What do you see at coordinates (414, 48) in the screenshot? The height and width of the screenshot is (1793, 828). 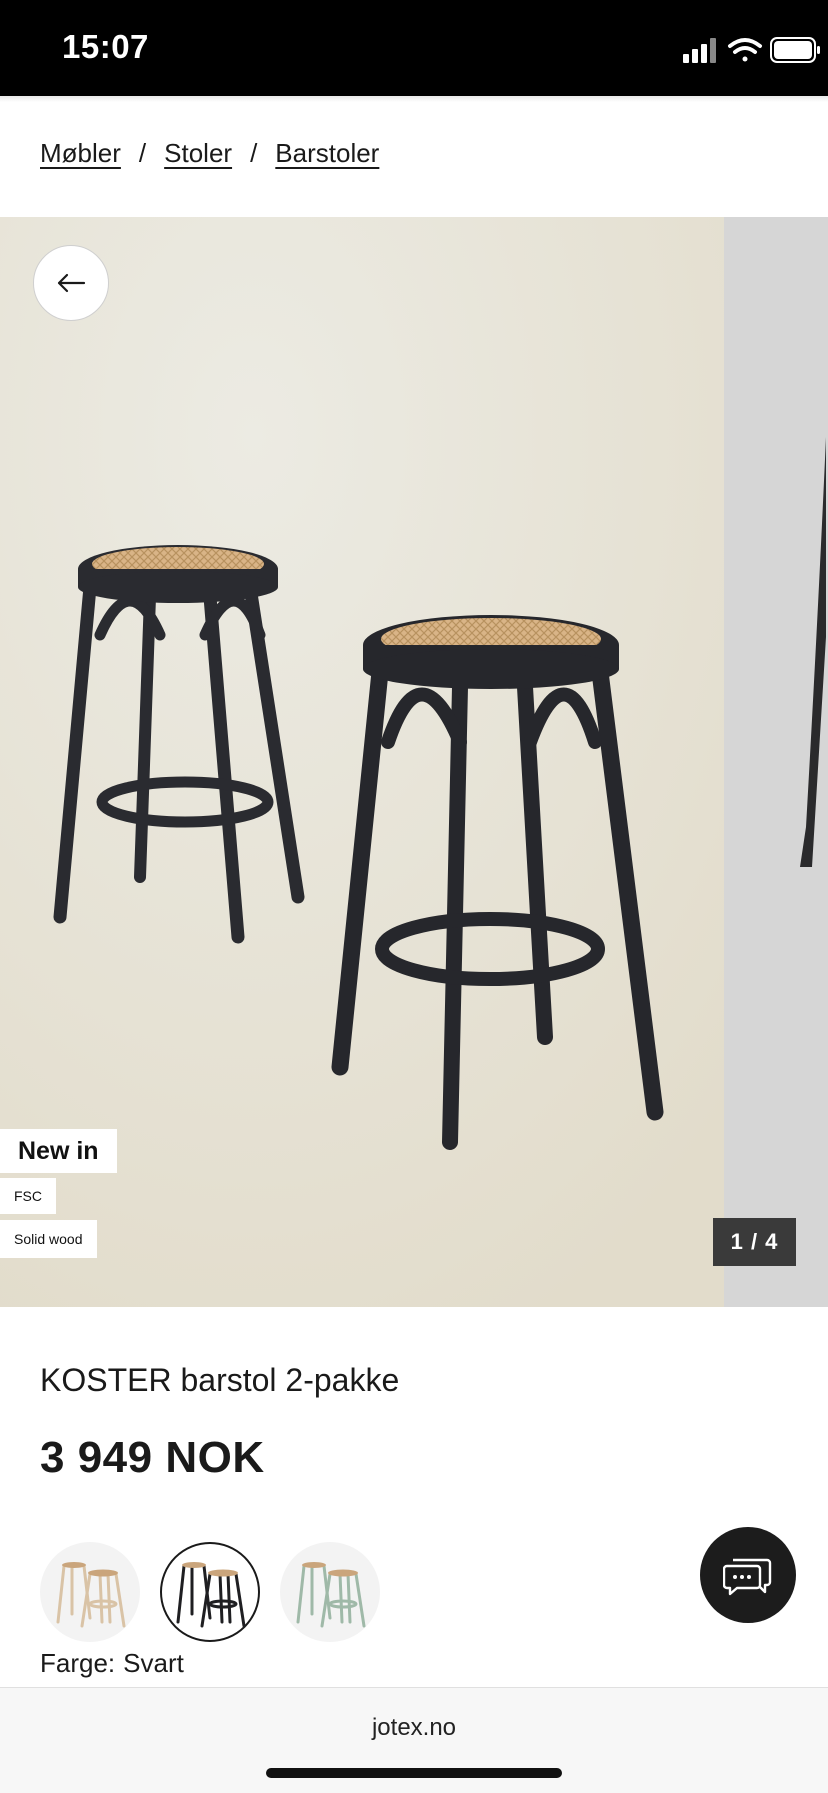 I see `status-bar: 15:07` at bounding box center [414, 48].